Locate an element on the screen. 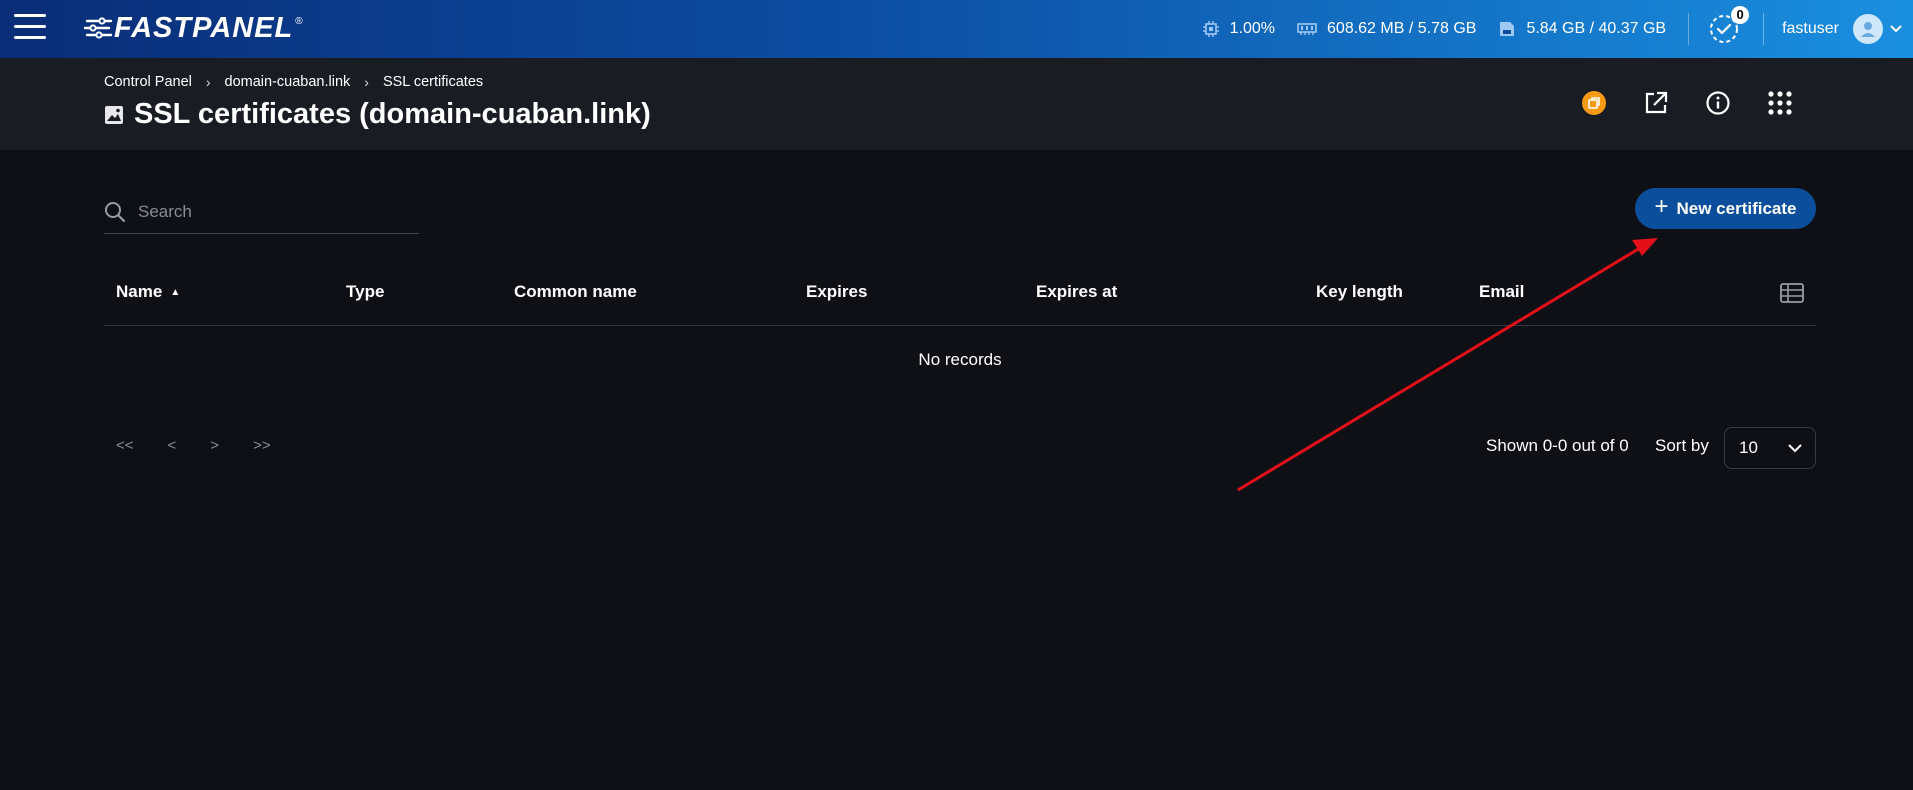 The width and height of the screenshot is (1913, 790). prev-page-button: < is located at coordinates (172, 445).